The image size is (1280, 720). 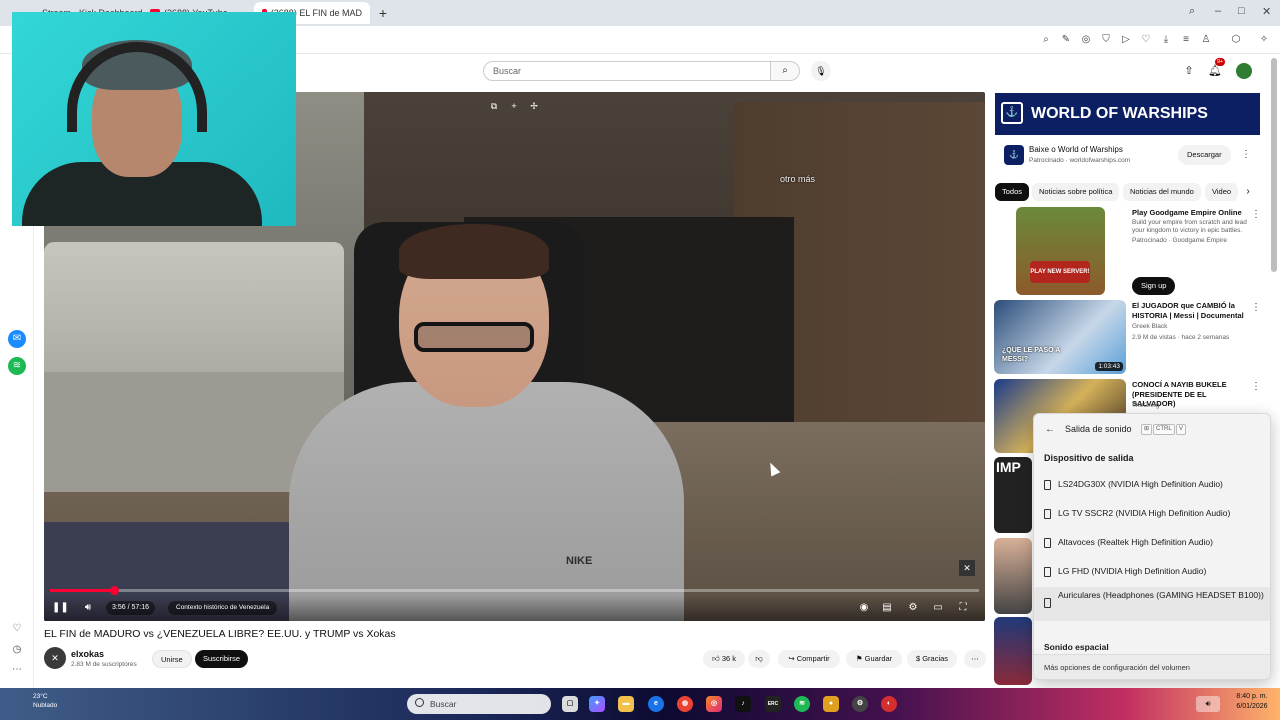 What do you see at coordinates (831, 704) in the screenshot?
I see `obs-icon: ●` at bounding box center [831, 704].